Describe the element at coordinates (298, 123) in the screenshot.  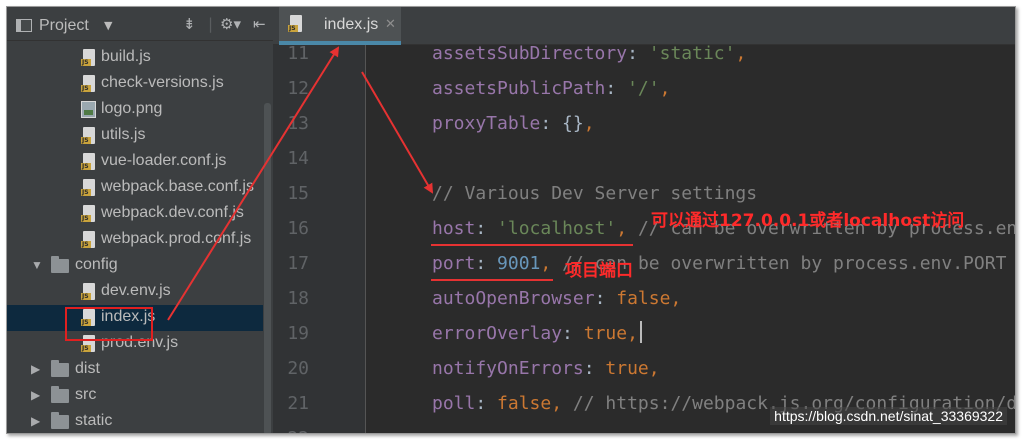
I see `line-number: 13` at that location.